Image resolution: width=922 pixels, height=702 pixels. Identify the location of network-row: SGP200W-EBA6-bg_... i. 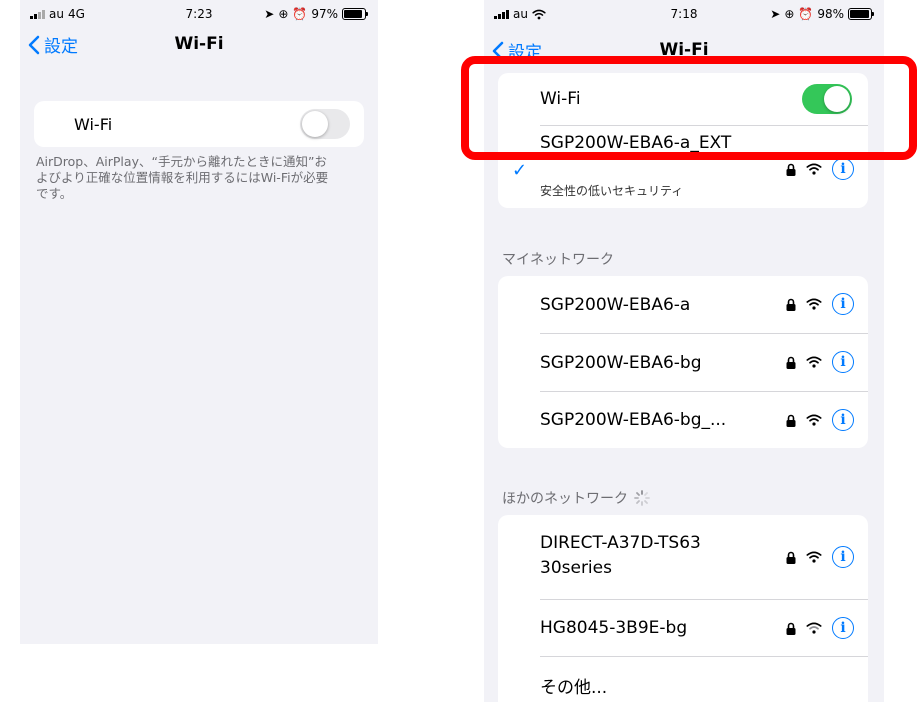
(683, 420).